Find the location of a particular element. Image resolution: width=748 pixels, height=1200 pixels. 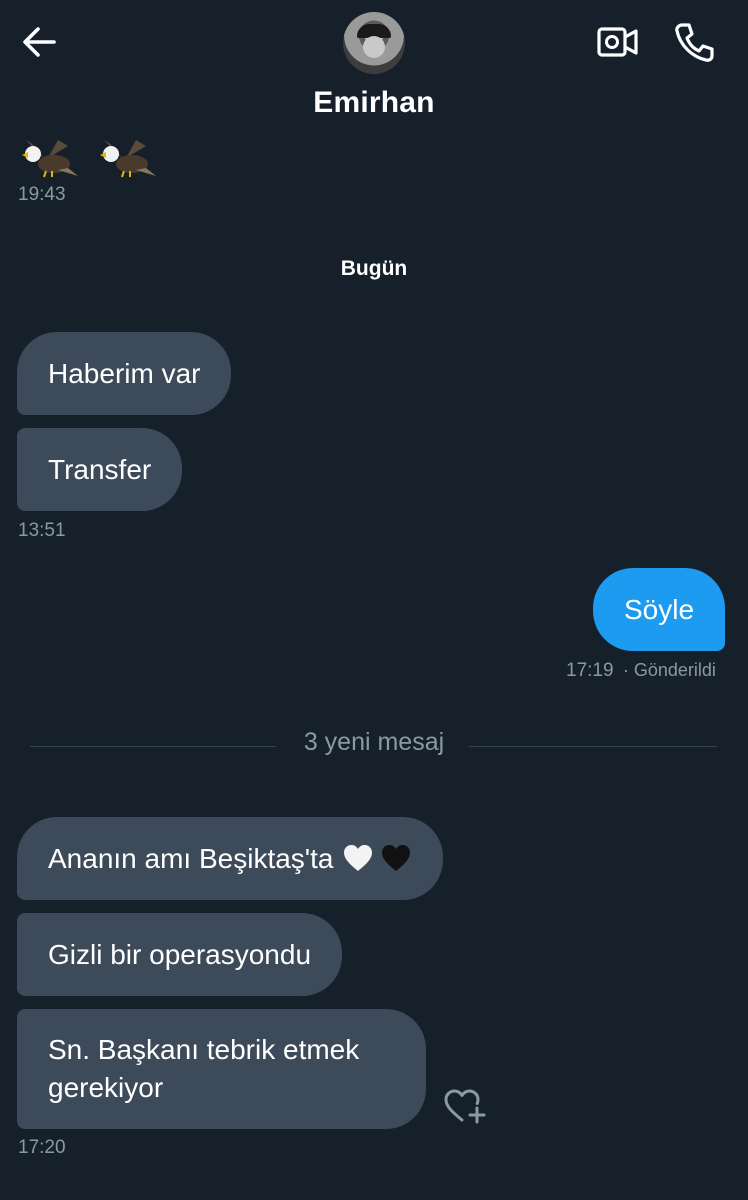

message-text: Gizli bir operasyondu is located at coordinates (180, 954).